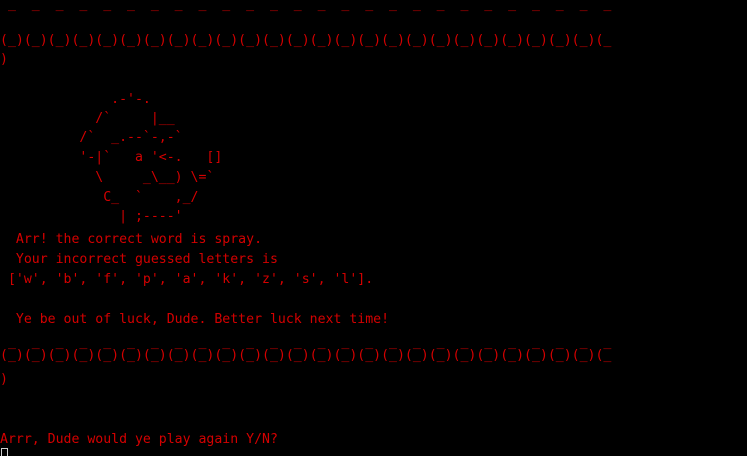  What do you see at coordinates (75, 99) in the screenshot?
I see `ascii-art-line: .-'-.` at bounding box center [75, 99].